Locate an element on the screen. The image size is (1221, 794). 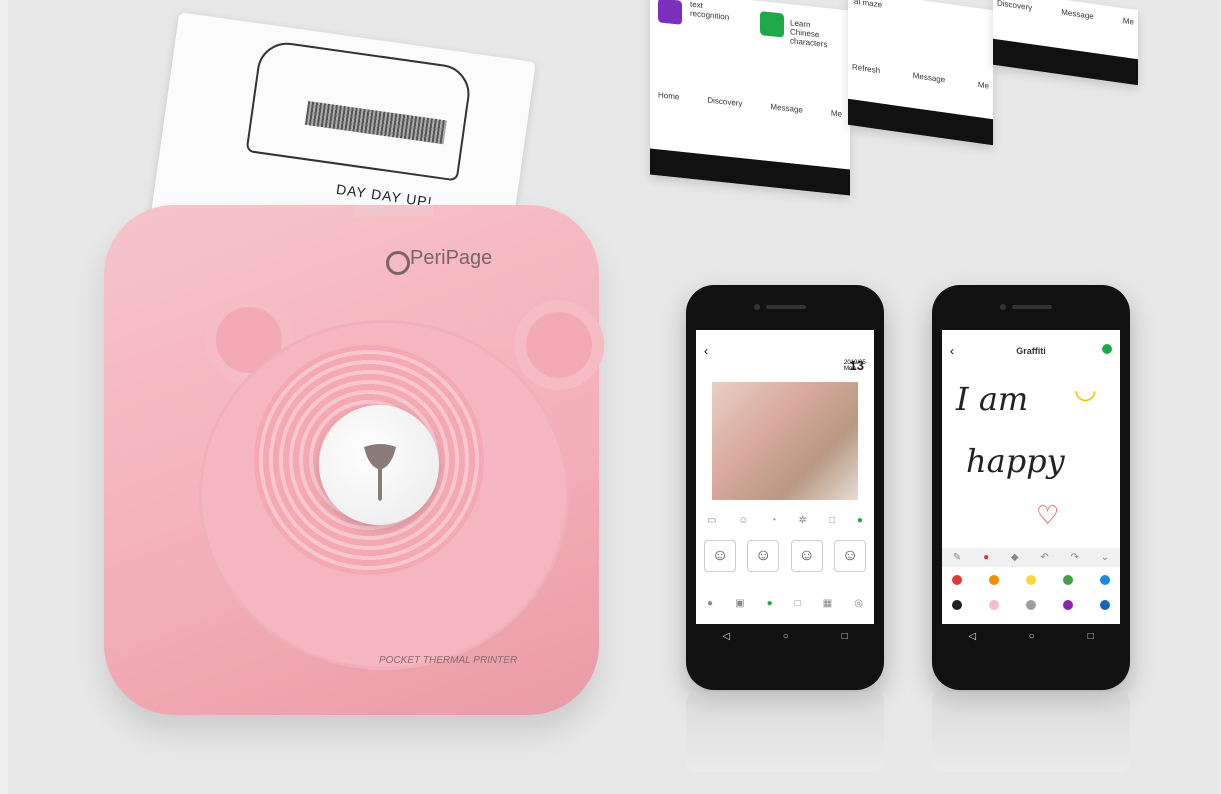
app-screen-middle: al maze Refresh Message Me is located at coordinates (920, 73).